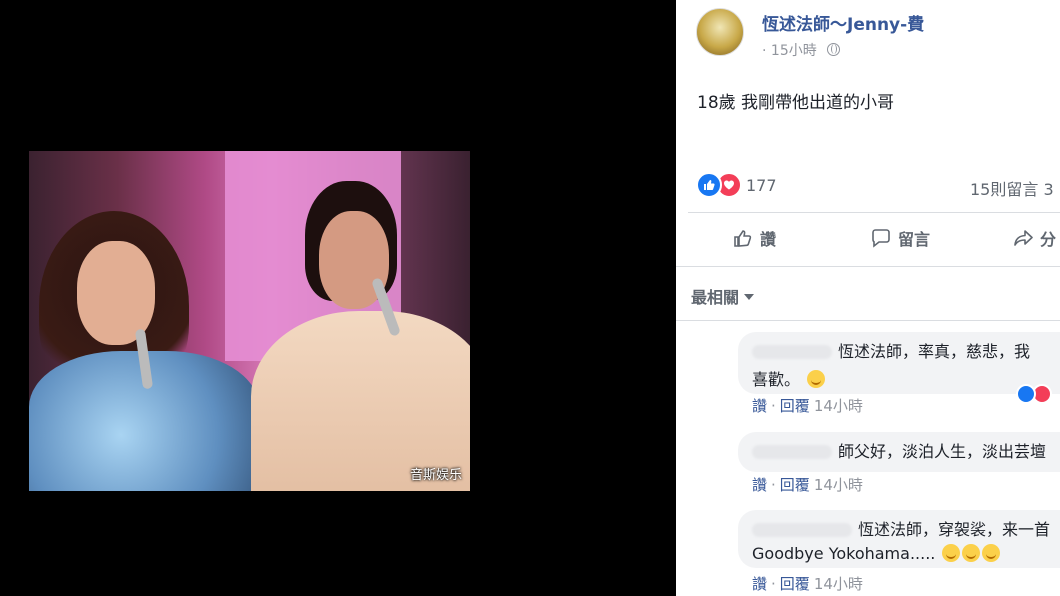 This screenshot has width=1060, height=596. What do you see at coordinates (794, 51) in the screenshot?
I see `post-time: 15小時` at bounding box center [794, 51].